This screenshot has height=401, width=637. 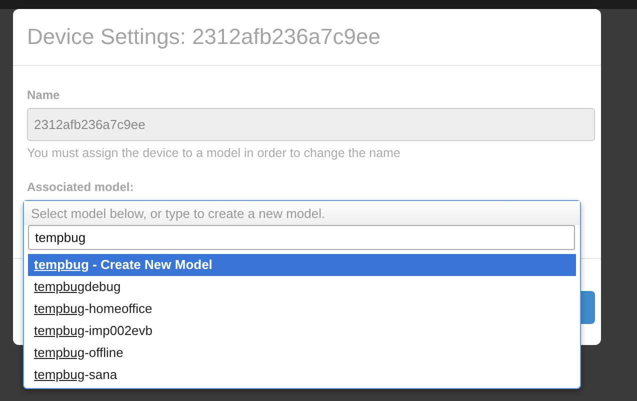 I want to click on model-option: tempbug-imp002evb, so click(x=302, y=331).